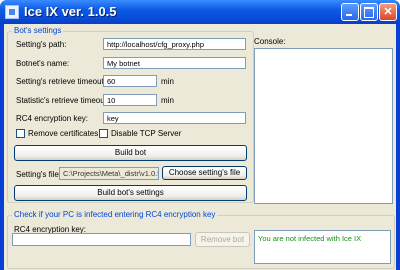  I want to click on settings-path-label: Setting's path:, so click(41, 44).